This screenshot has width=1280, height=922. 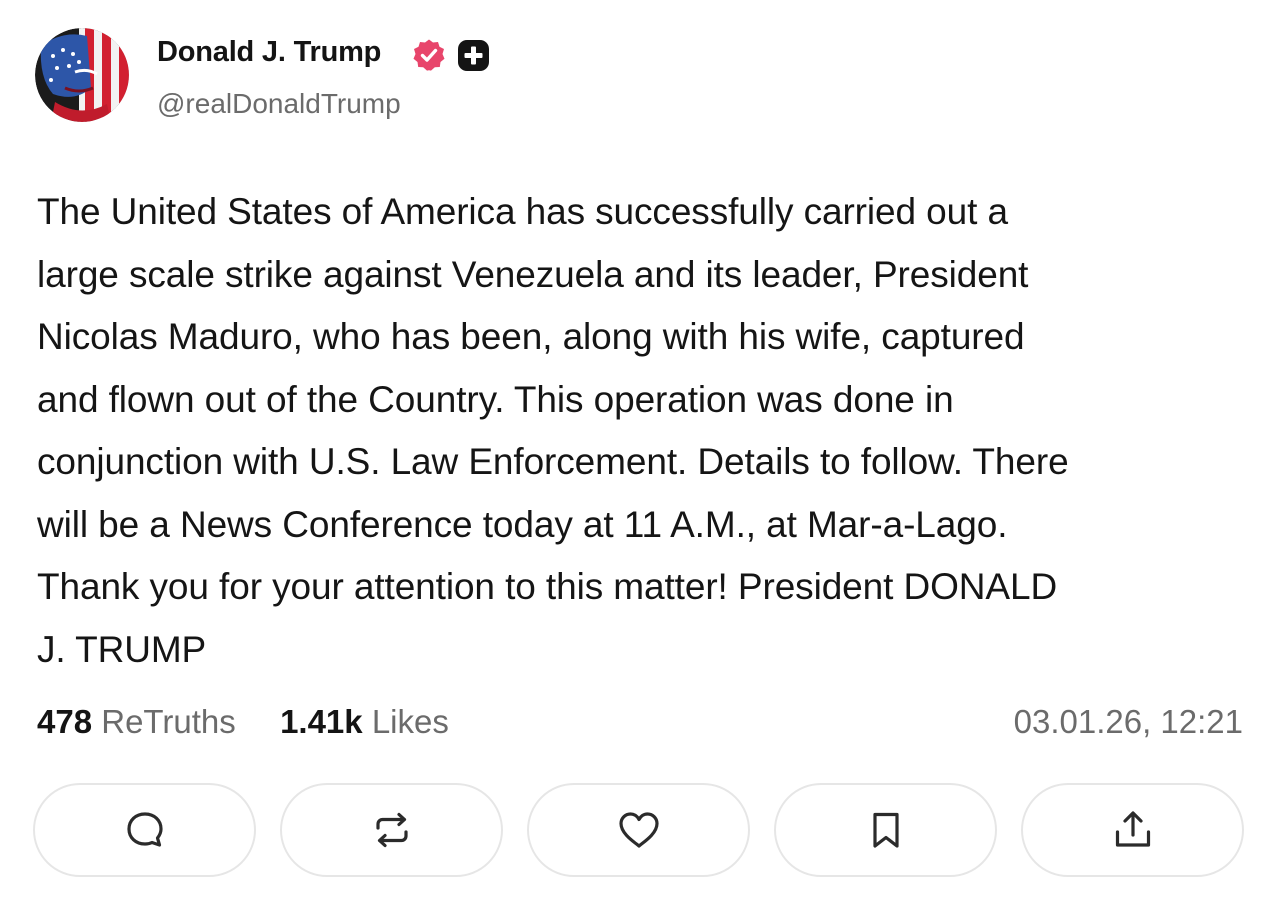 I want to click on likes-label: Likes, so click(x=410, y=721).